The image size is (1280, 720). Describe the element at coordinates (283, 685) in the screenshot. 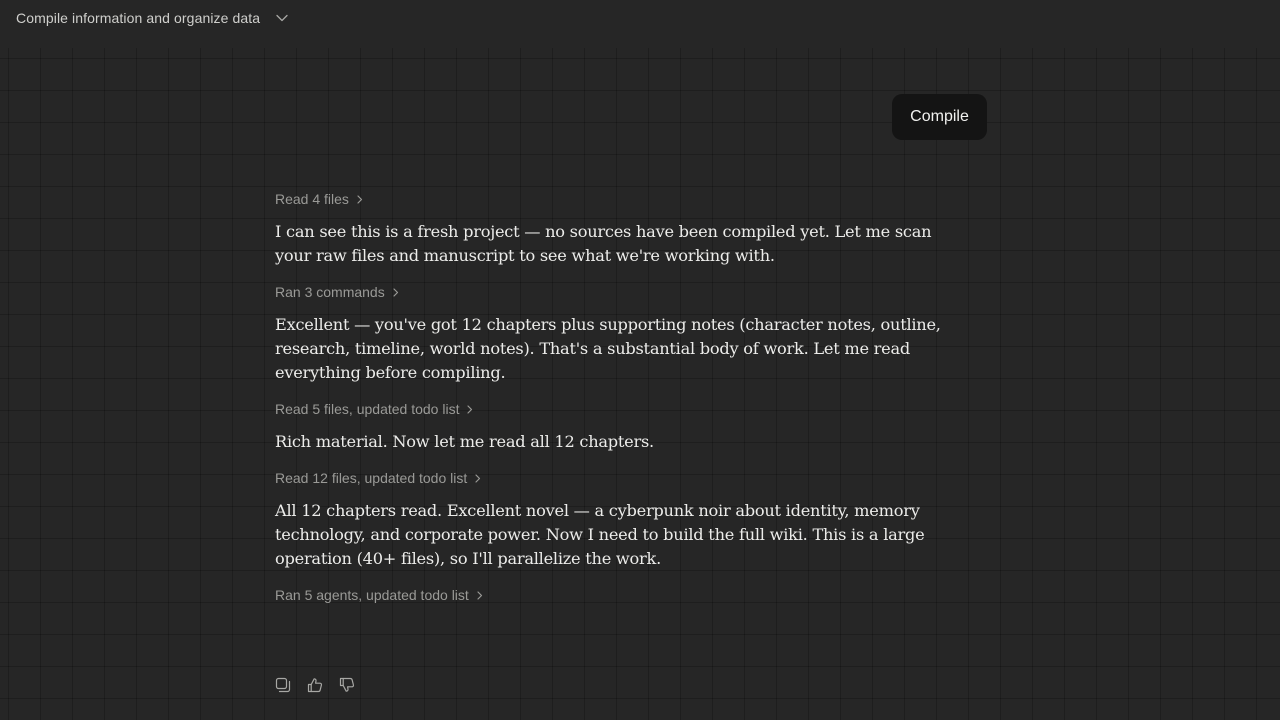

I see `copy-icon` at that location.